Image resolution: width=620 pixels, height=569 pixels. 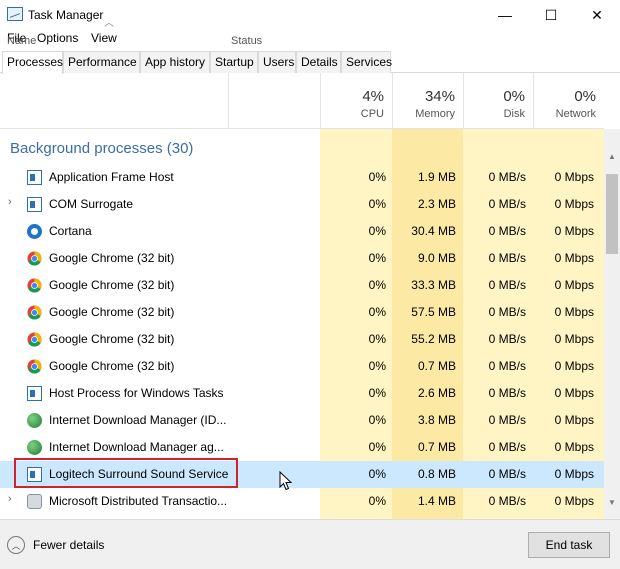 I want to click on memory-value: 3.8 MB, so click(x=436, y=420).